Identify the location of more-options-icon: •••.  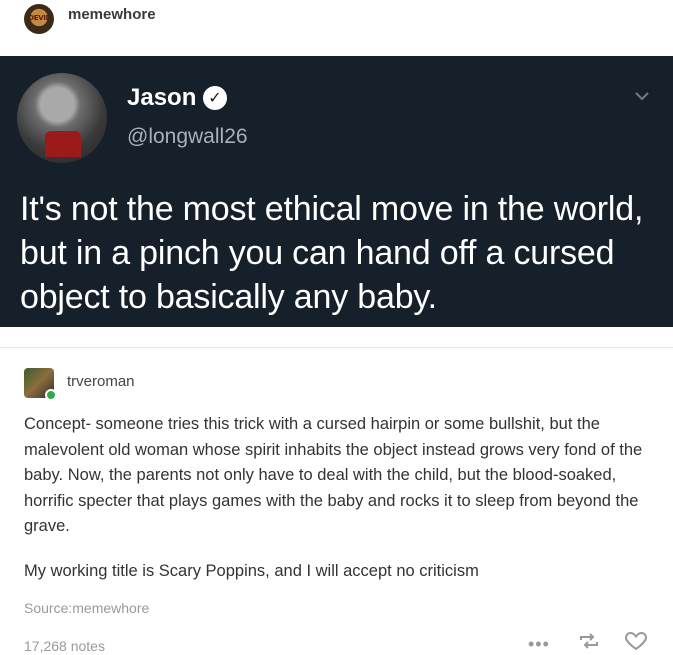
(539, 644).